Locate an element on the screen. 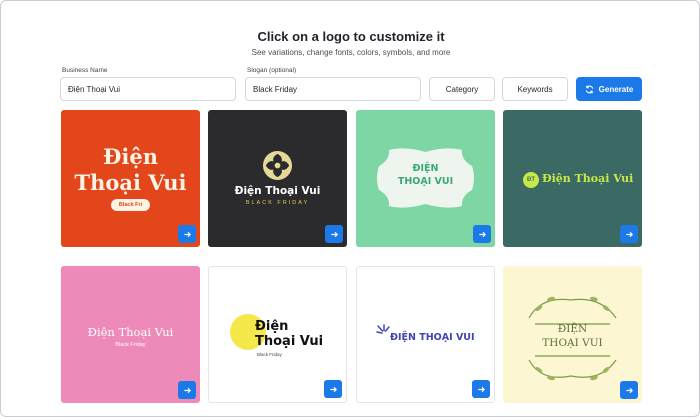  logo-card-7: ĐIỆN THOẠI VUI is located at coordinates (425, 334).